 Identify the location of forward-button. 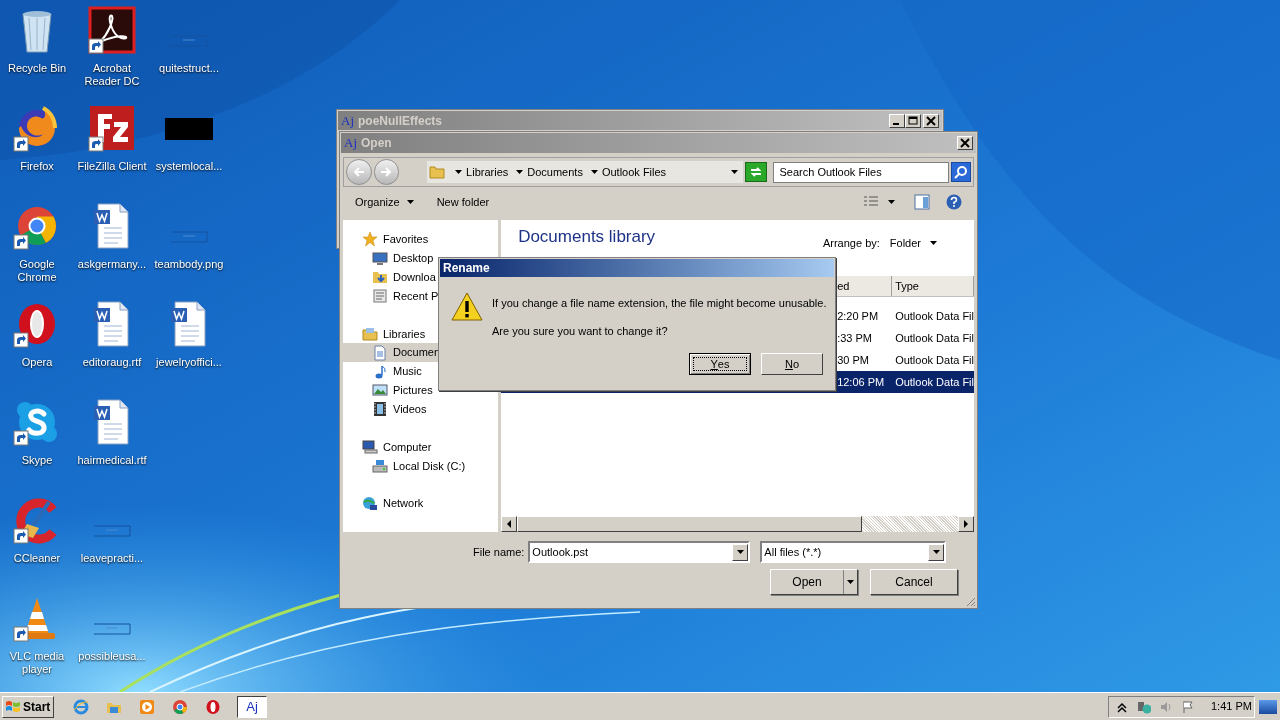
(386, 172).